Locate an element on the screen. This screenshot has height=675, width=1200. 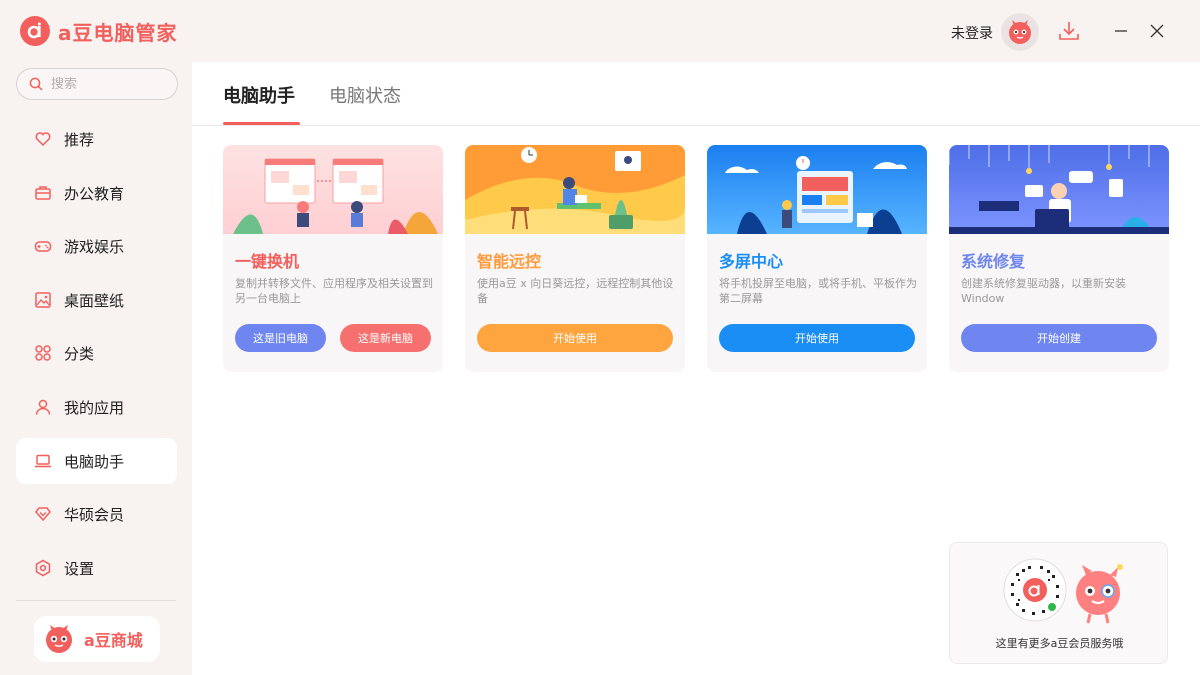
sidebar-item-label: 我的应用 is located at coordinates (94, 407).